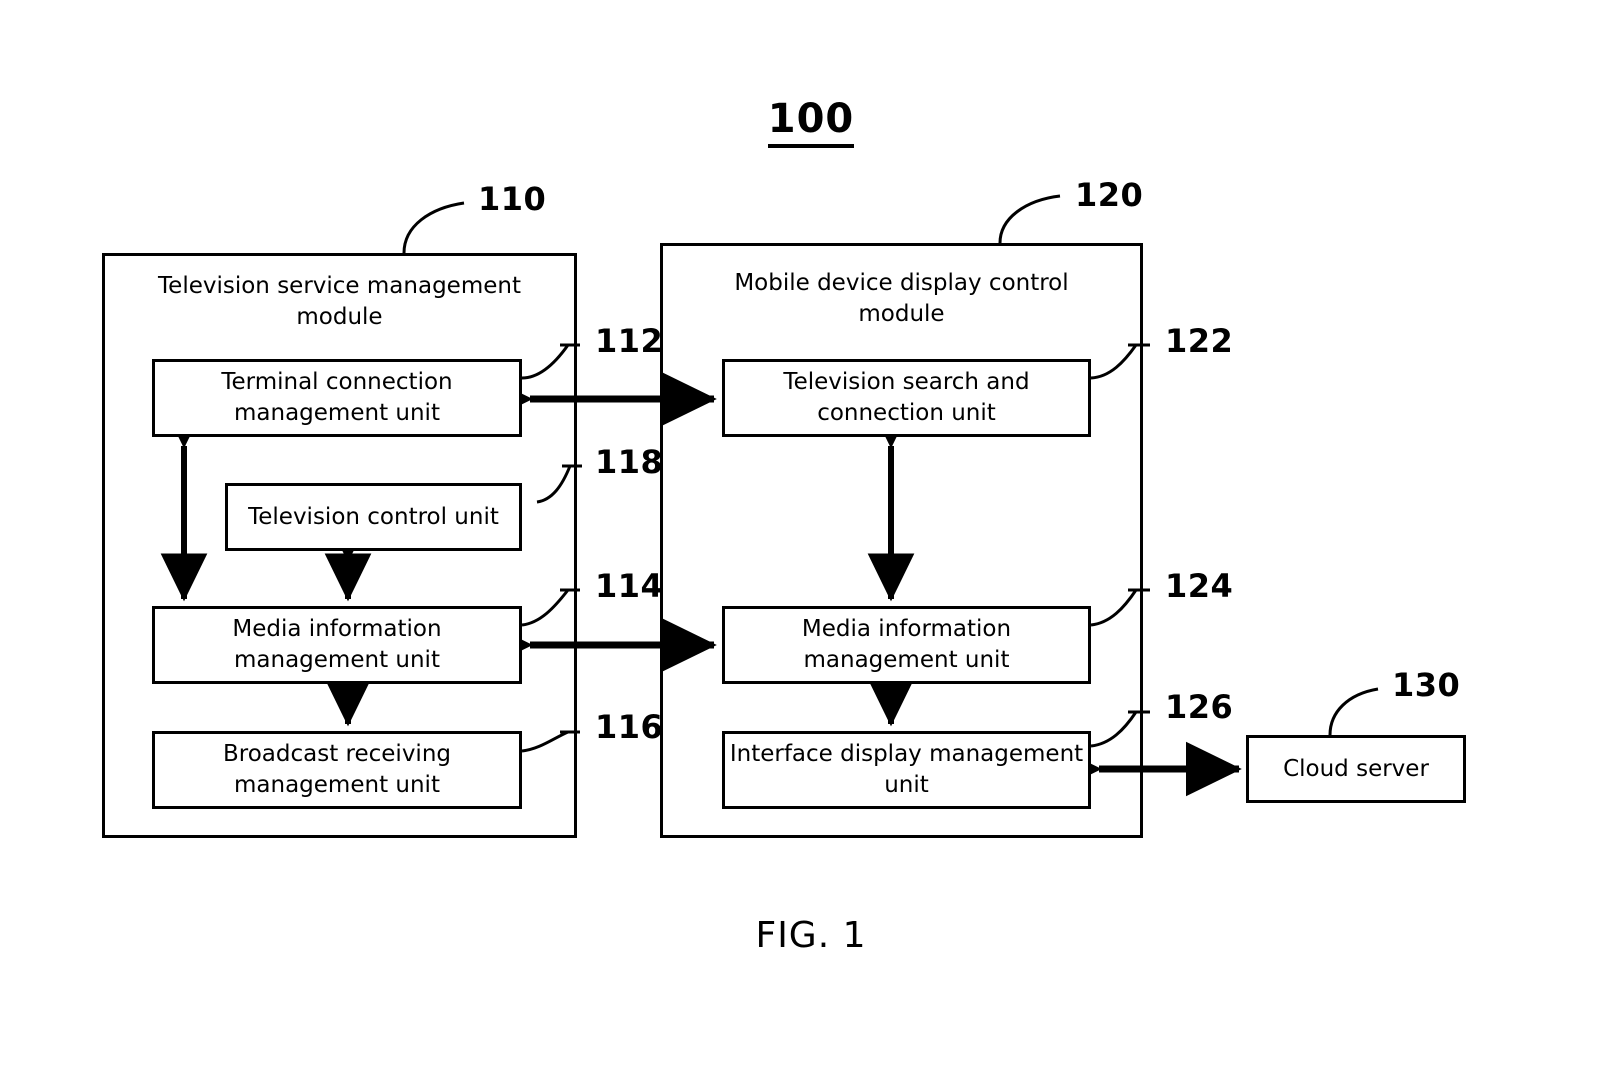  Describe the element at coordinates (906, 770) in the screenshot. I see `unit-interface-display-management: Interface display management unit` at that location.